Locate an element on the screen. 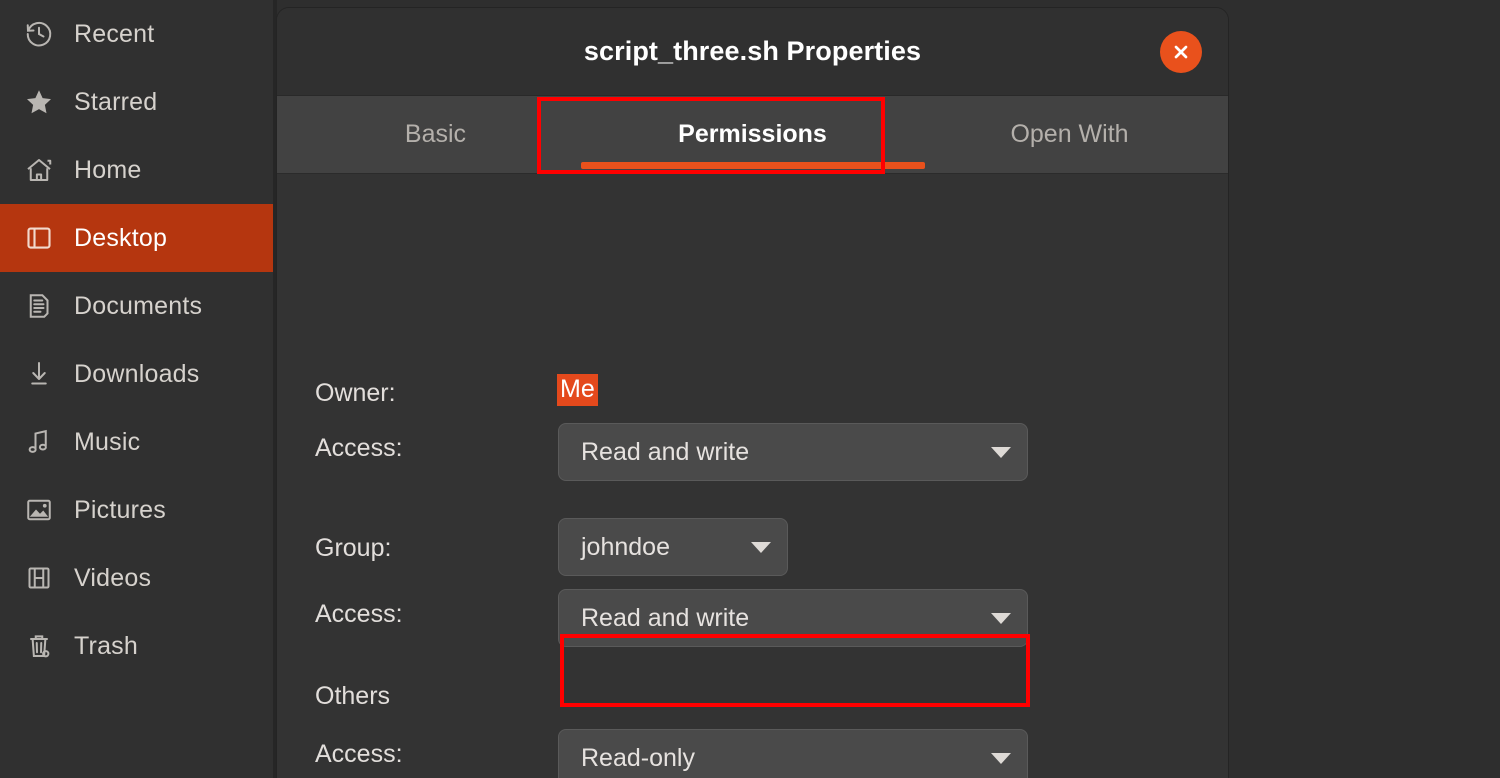  download-arrow-icon is located at coordinates (39, 374).